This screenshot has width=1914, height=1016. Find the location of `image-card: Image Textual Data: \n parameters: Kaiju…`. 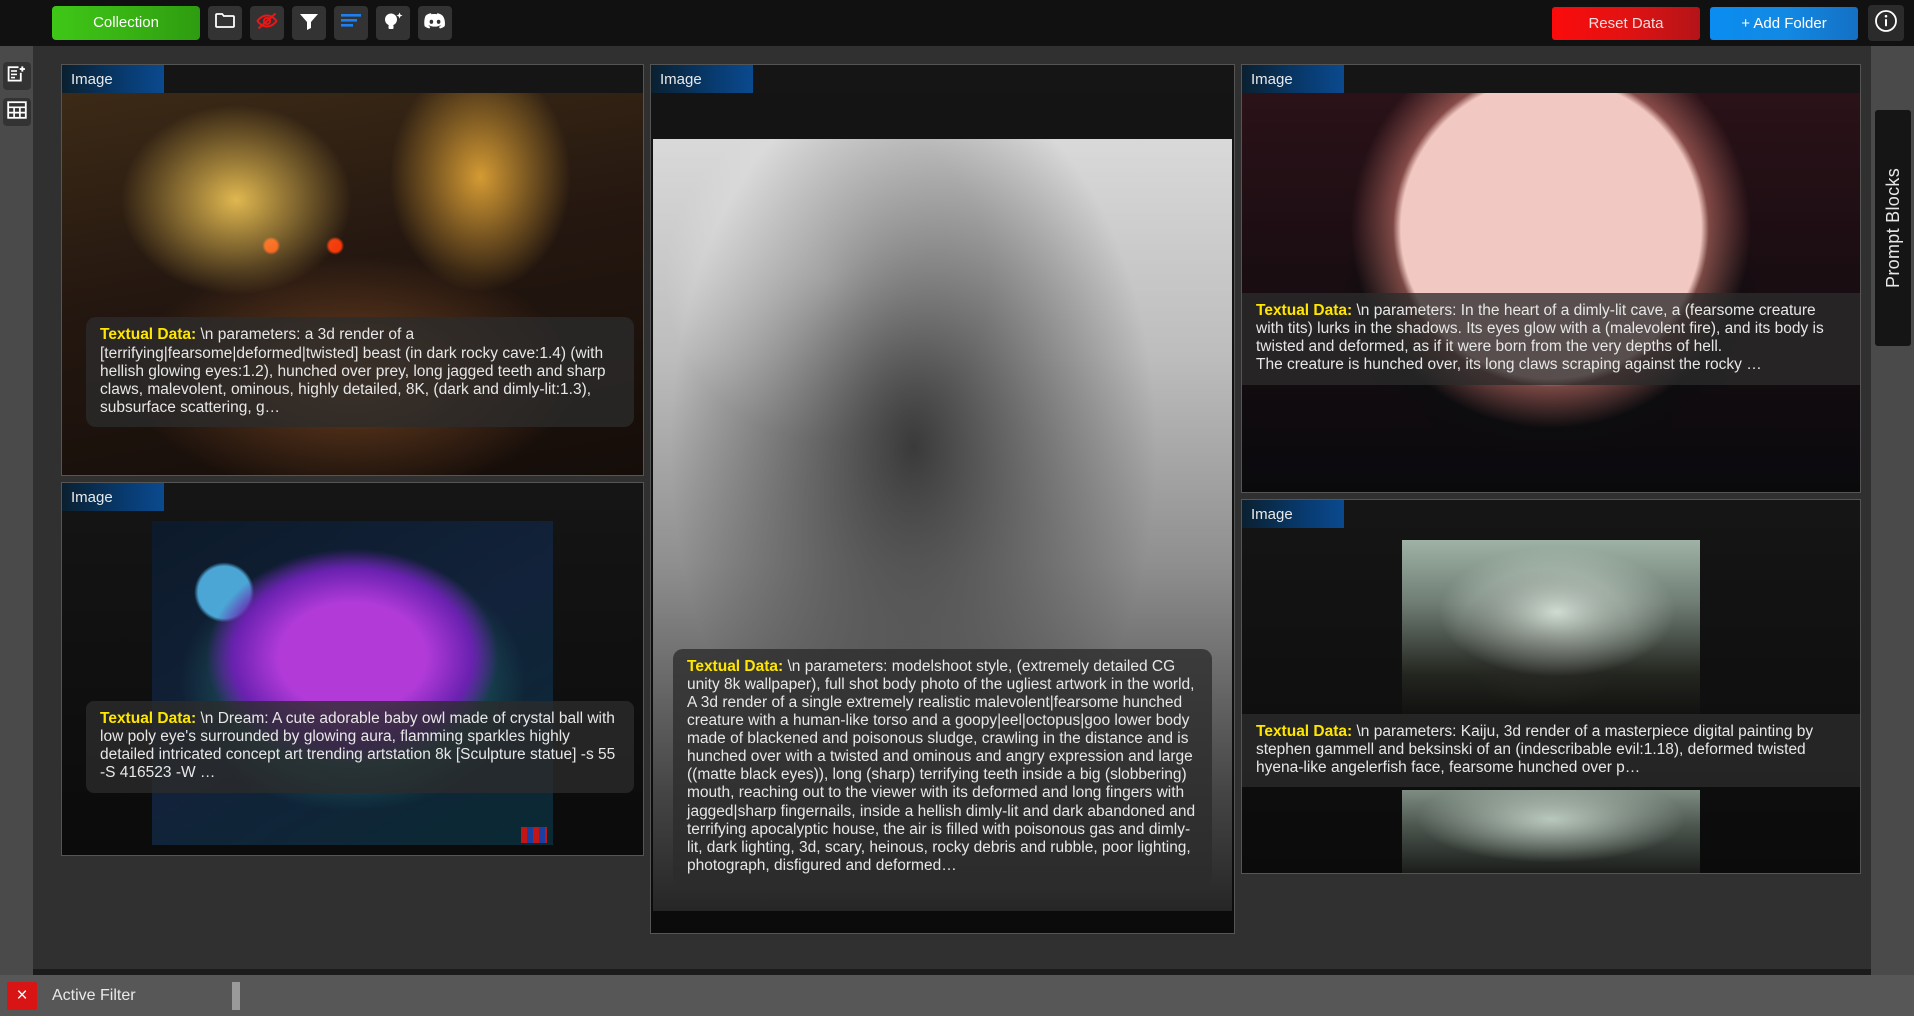

image-card: Image Textual Data: \n parameters: Kaiju… is located at coordinates (1551, 686).